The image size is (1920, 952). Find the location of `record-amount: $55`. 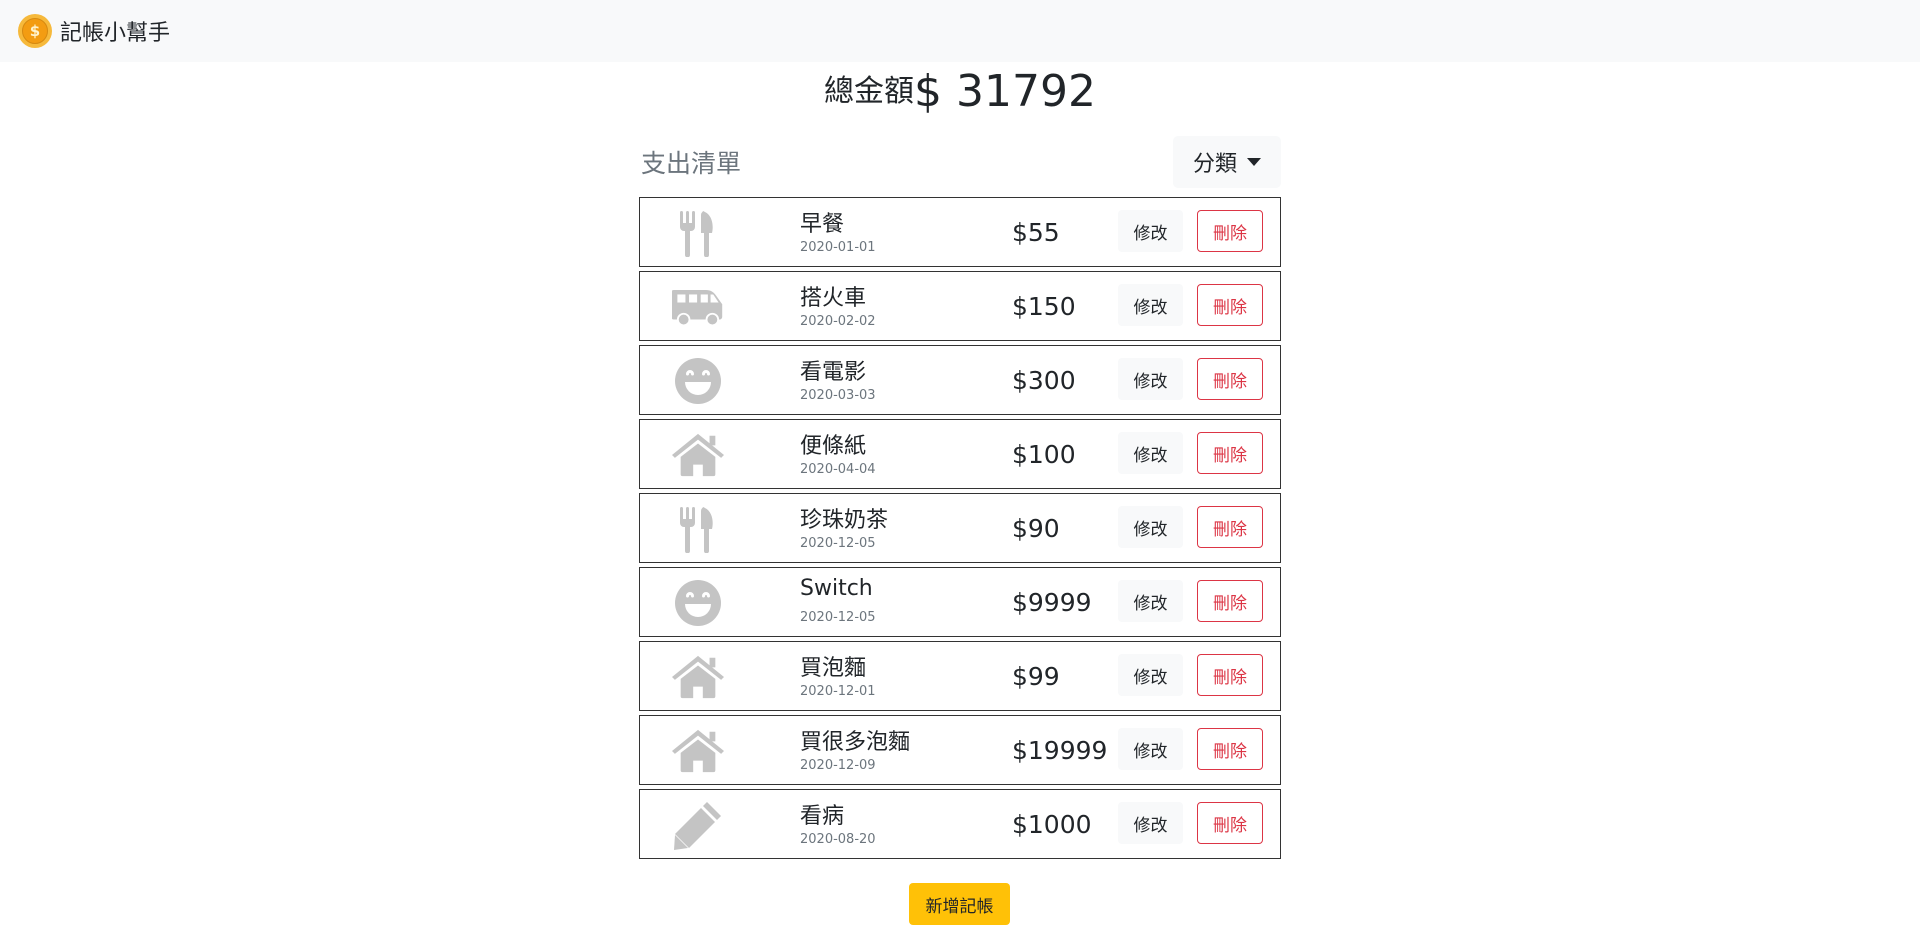

record-amount: $55 is located at coordinates (1036, 232).